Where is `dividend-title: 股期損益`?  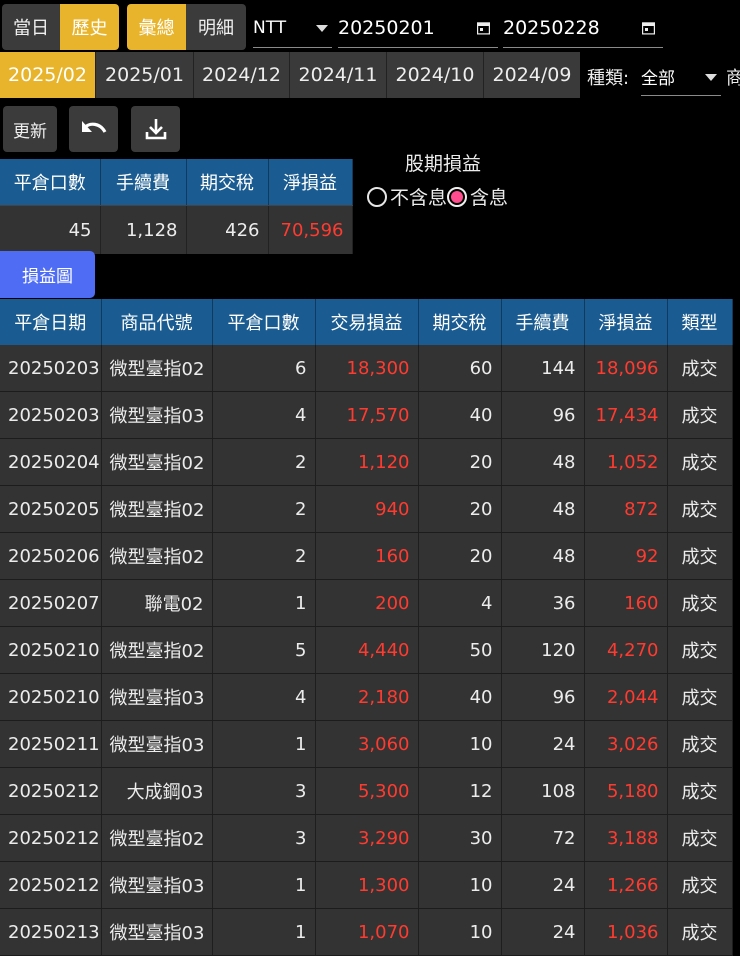 dividend-title: 股期損益 is located at coordinates (443, 164).